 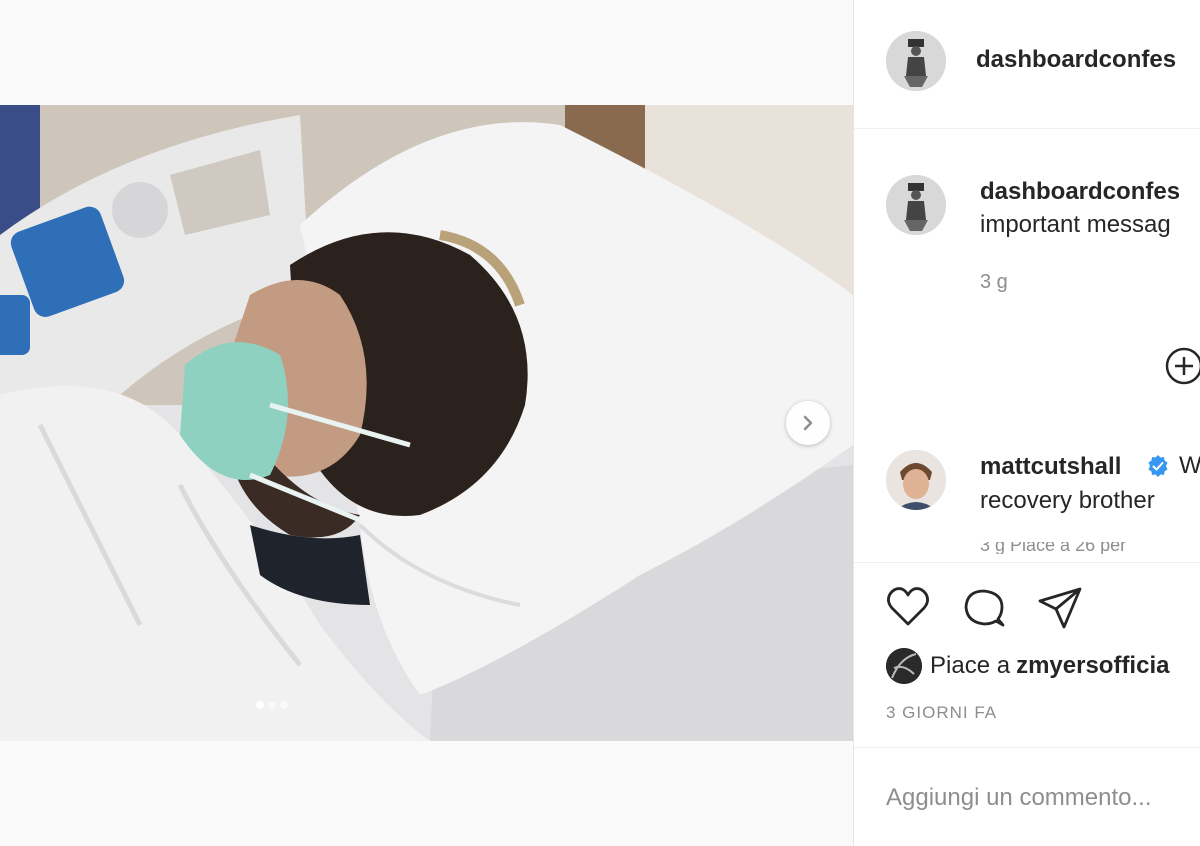 What do you see at coordinates (1080, 192) in the screenshot?
I see `caption-username: dashboardconfes` at bounding box center [1080, 192].